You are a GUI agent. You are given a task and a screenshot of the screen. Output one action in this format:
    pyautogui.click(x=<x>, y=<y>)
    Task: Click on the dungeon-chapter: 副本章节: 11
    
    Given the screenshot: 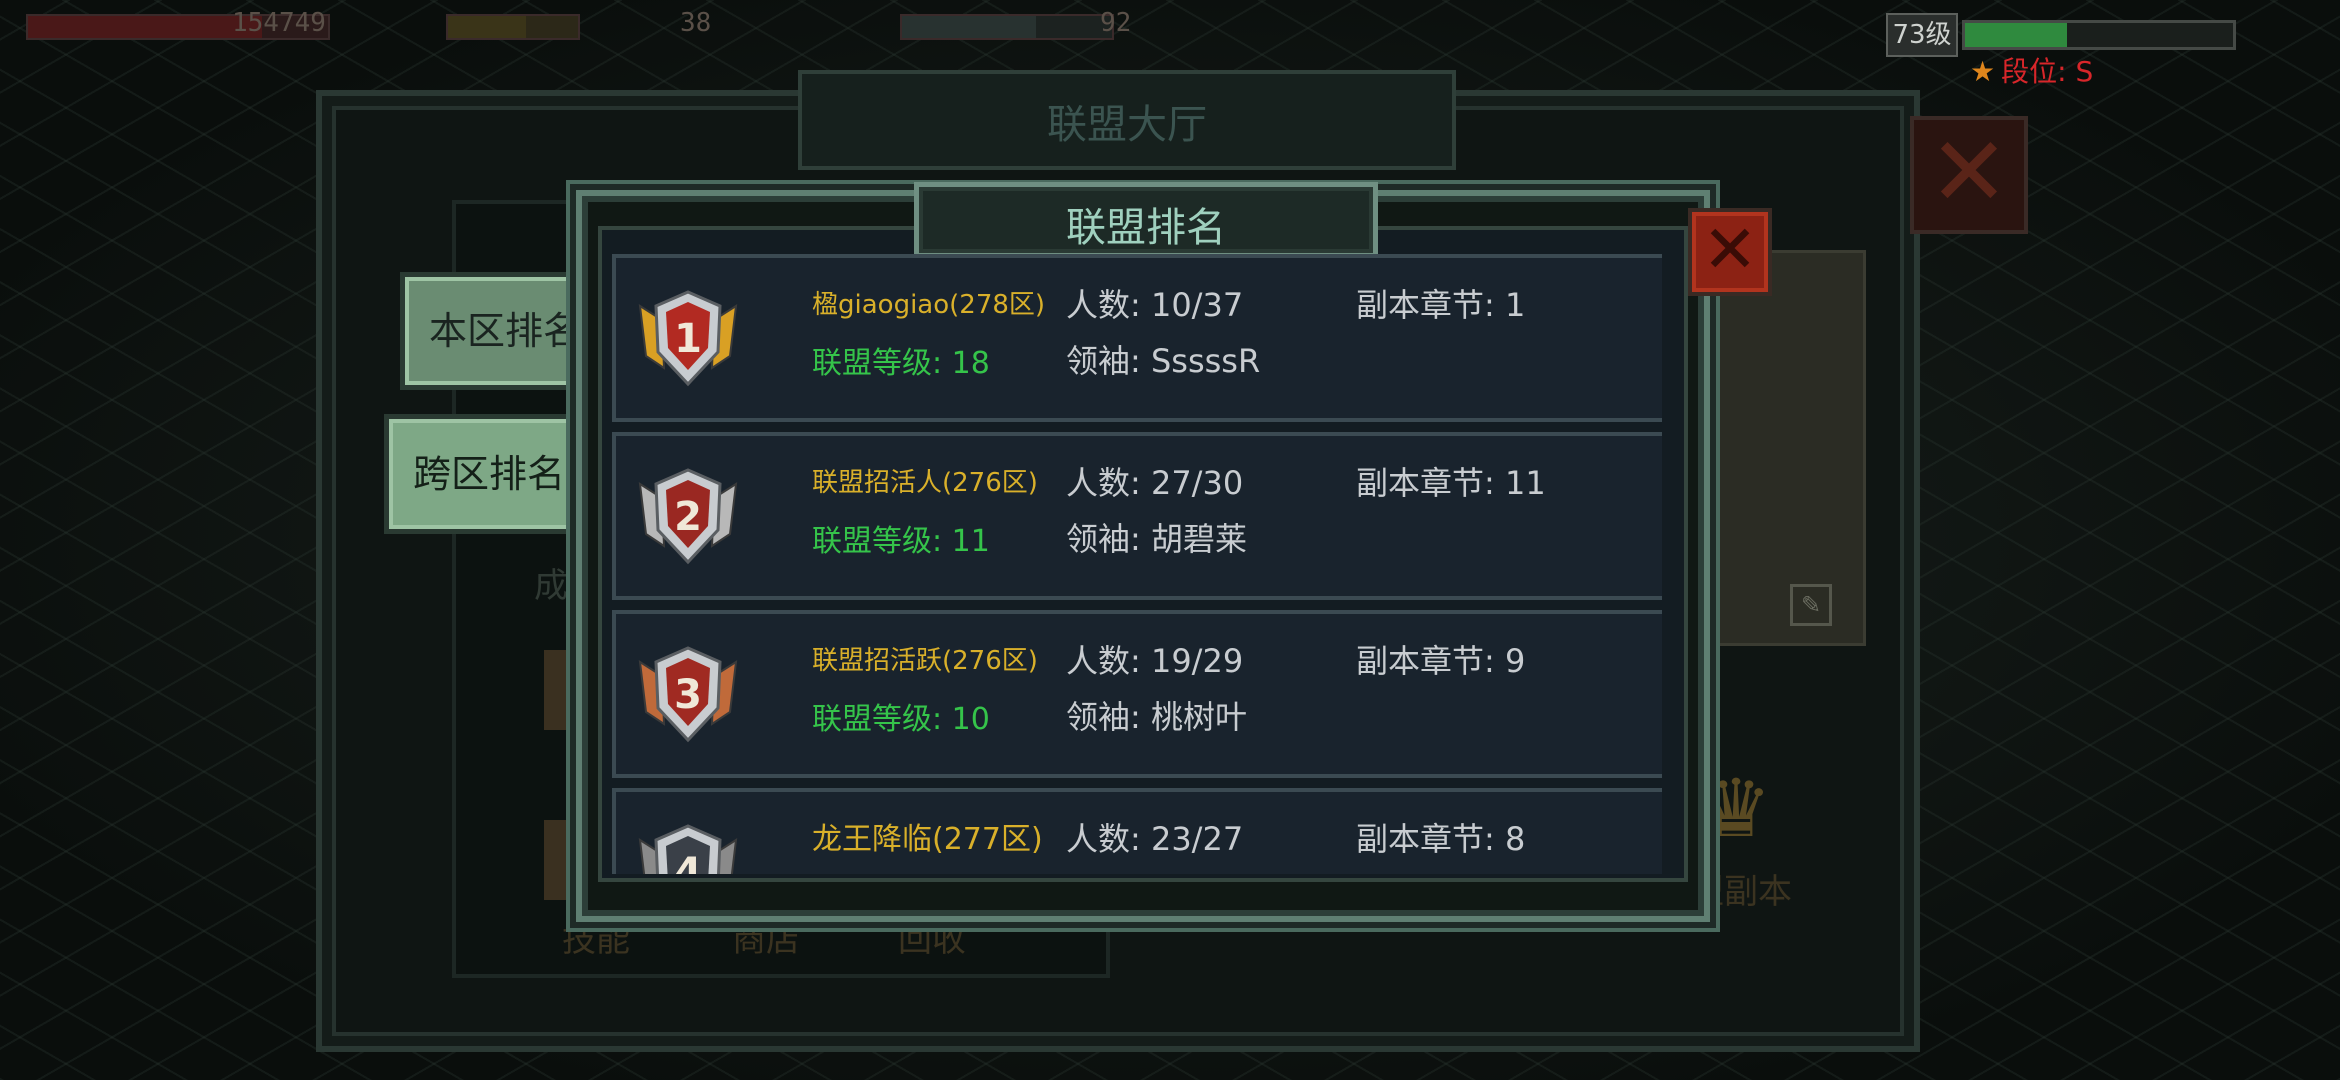 What is the action you would take?
    pyautogui.click(x=1451, y=483)
    